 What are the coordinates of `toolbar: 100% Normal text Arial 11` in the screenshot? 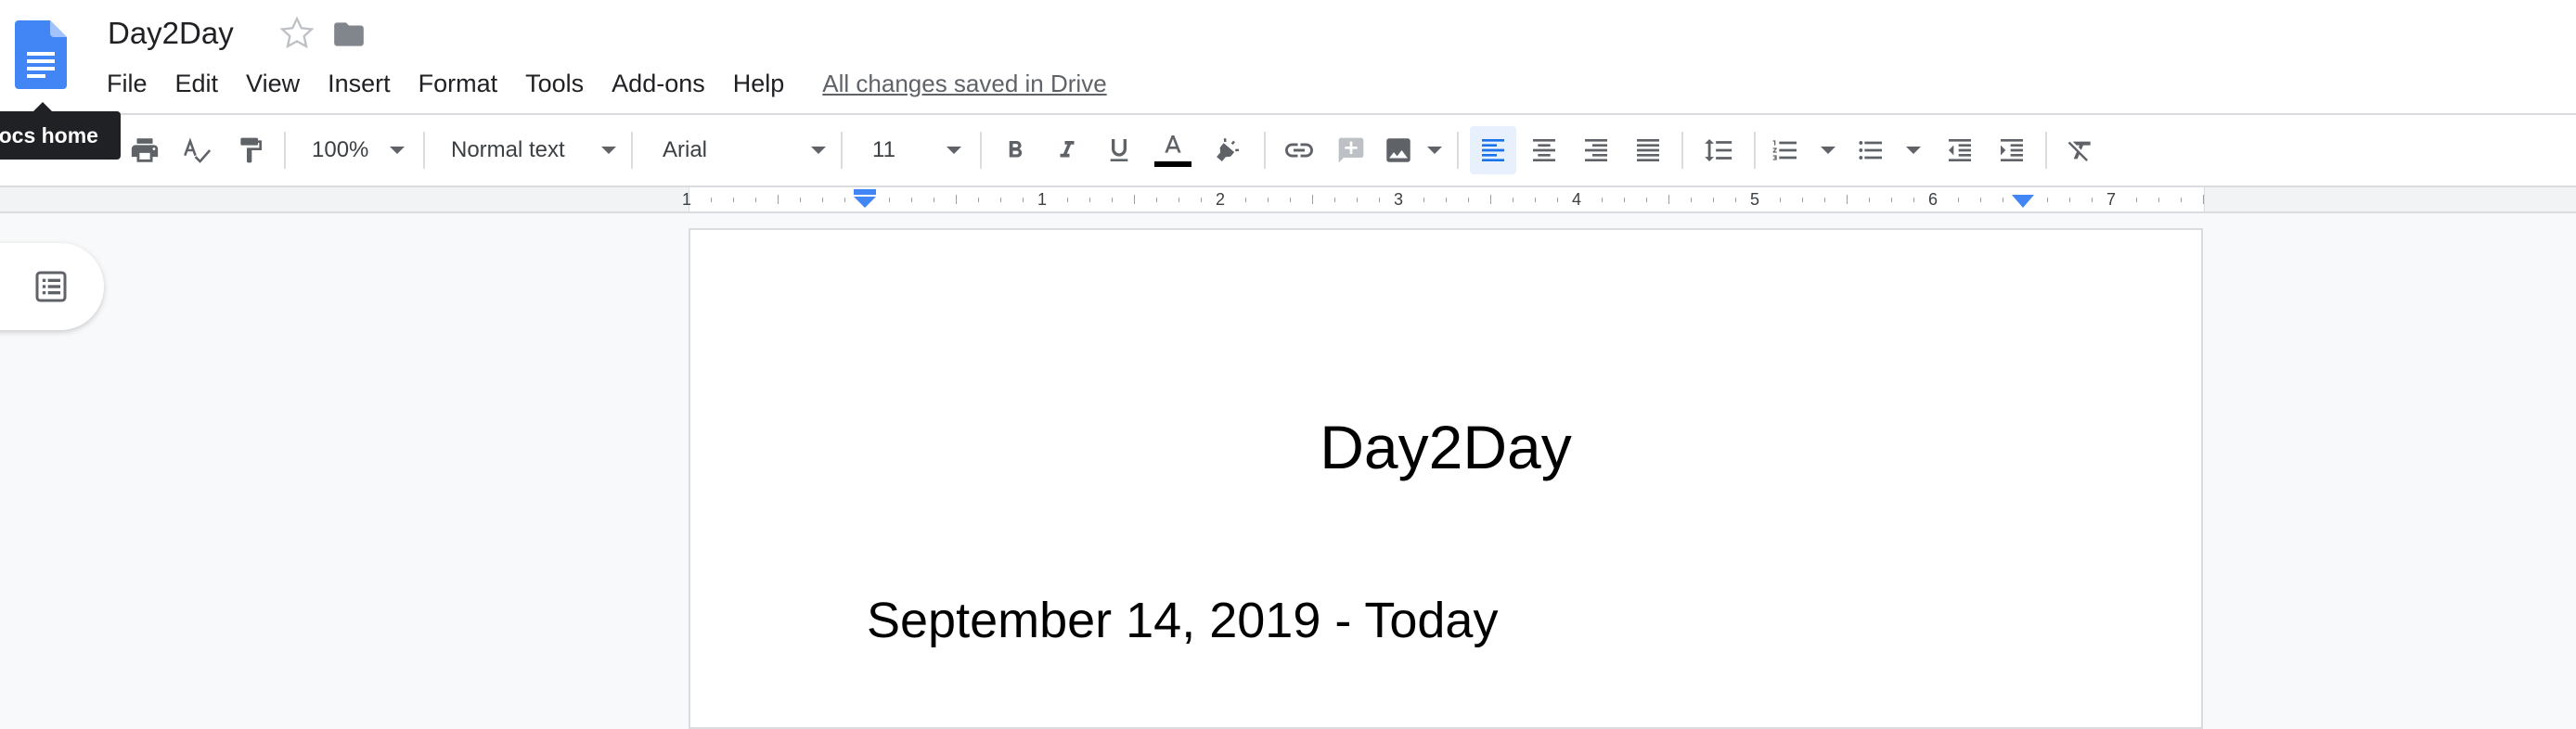 It's located at (1288, 151).